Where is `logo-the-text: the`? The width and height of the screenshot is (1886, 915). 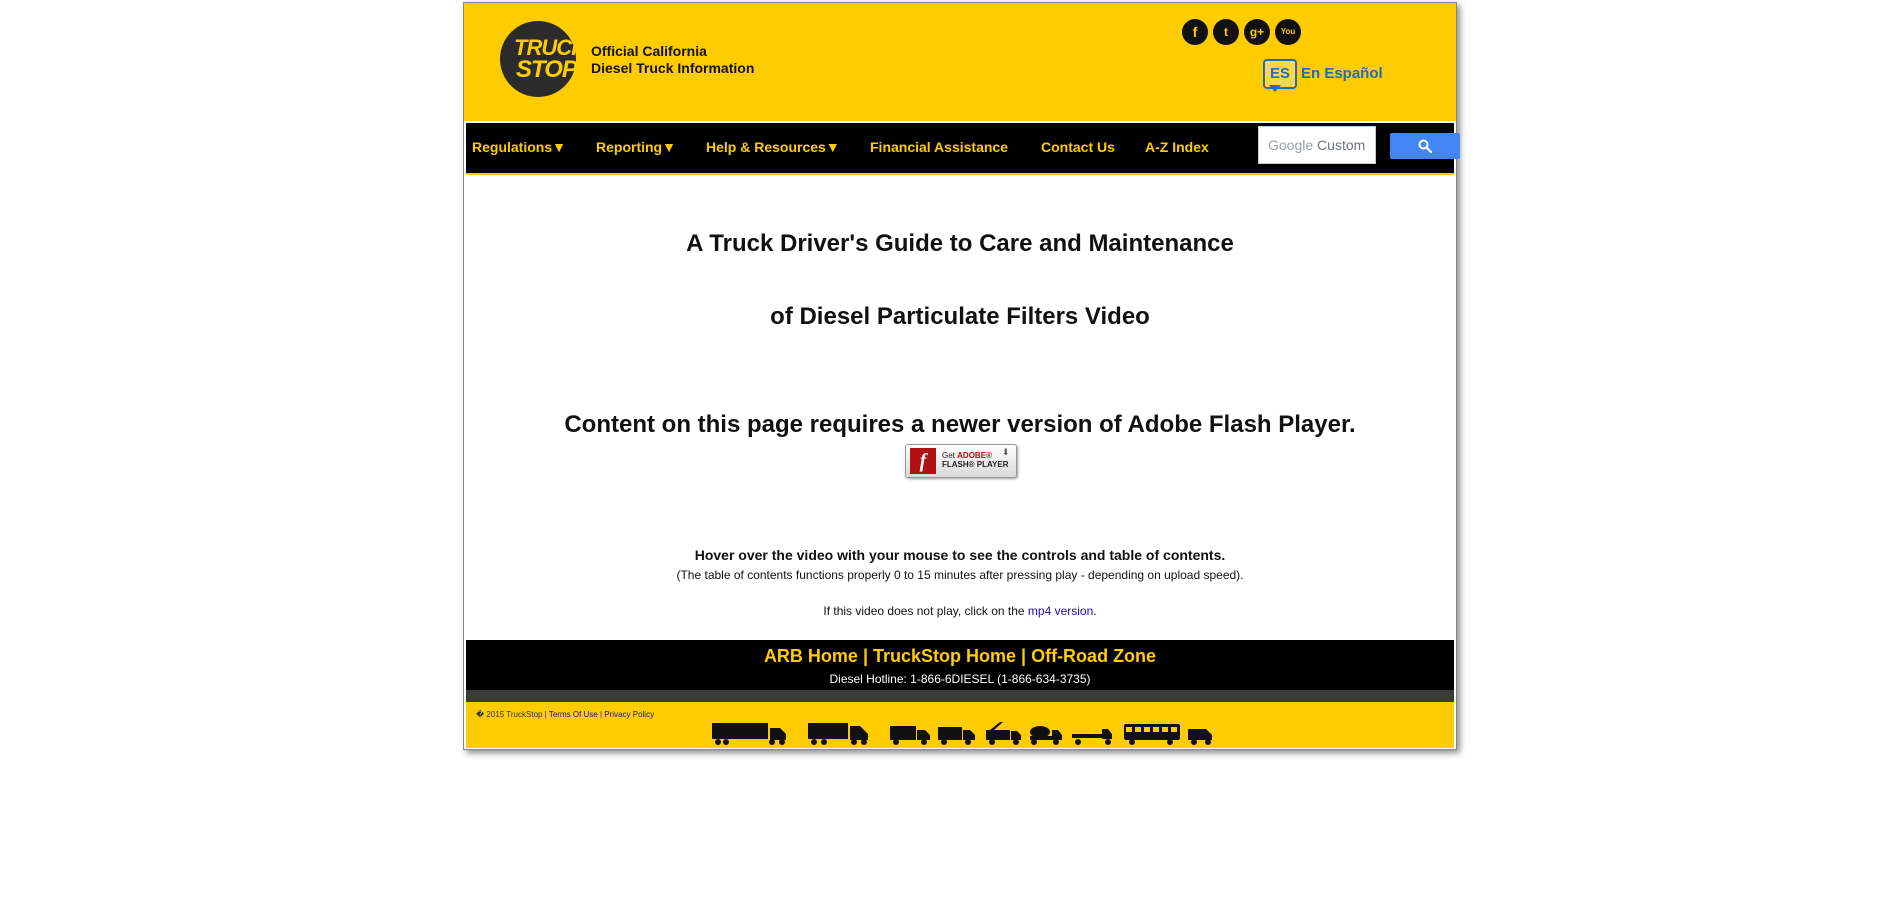 logo-the-text: the is located at coordinates (511, 24).